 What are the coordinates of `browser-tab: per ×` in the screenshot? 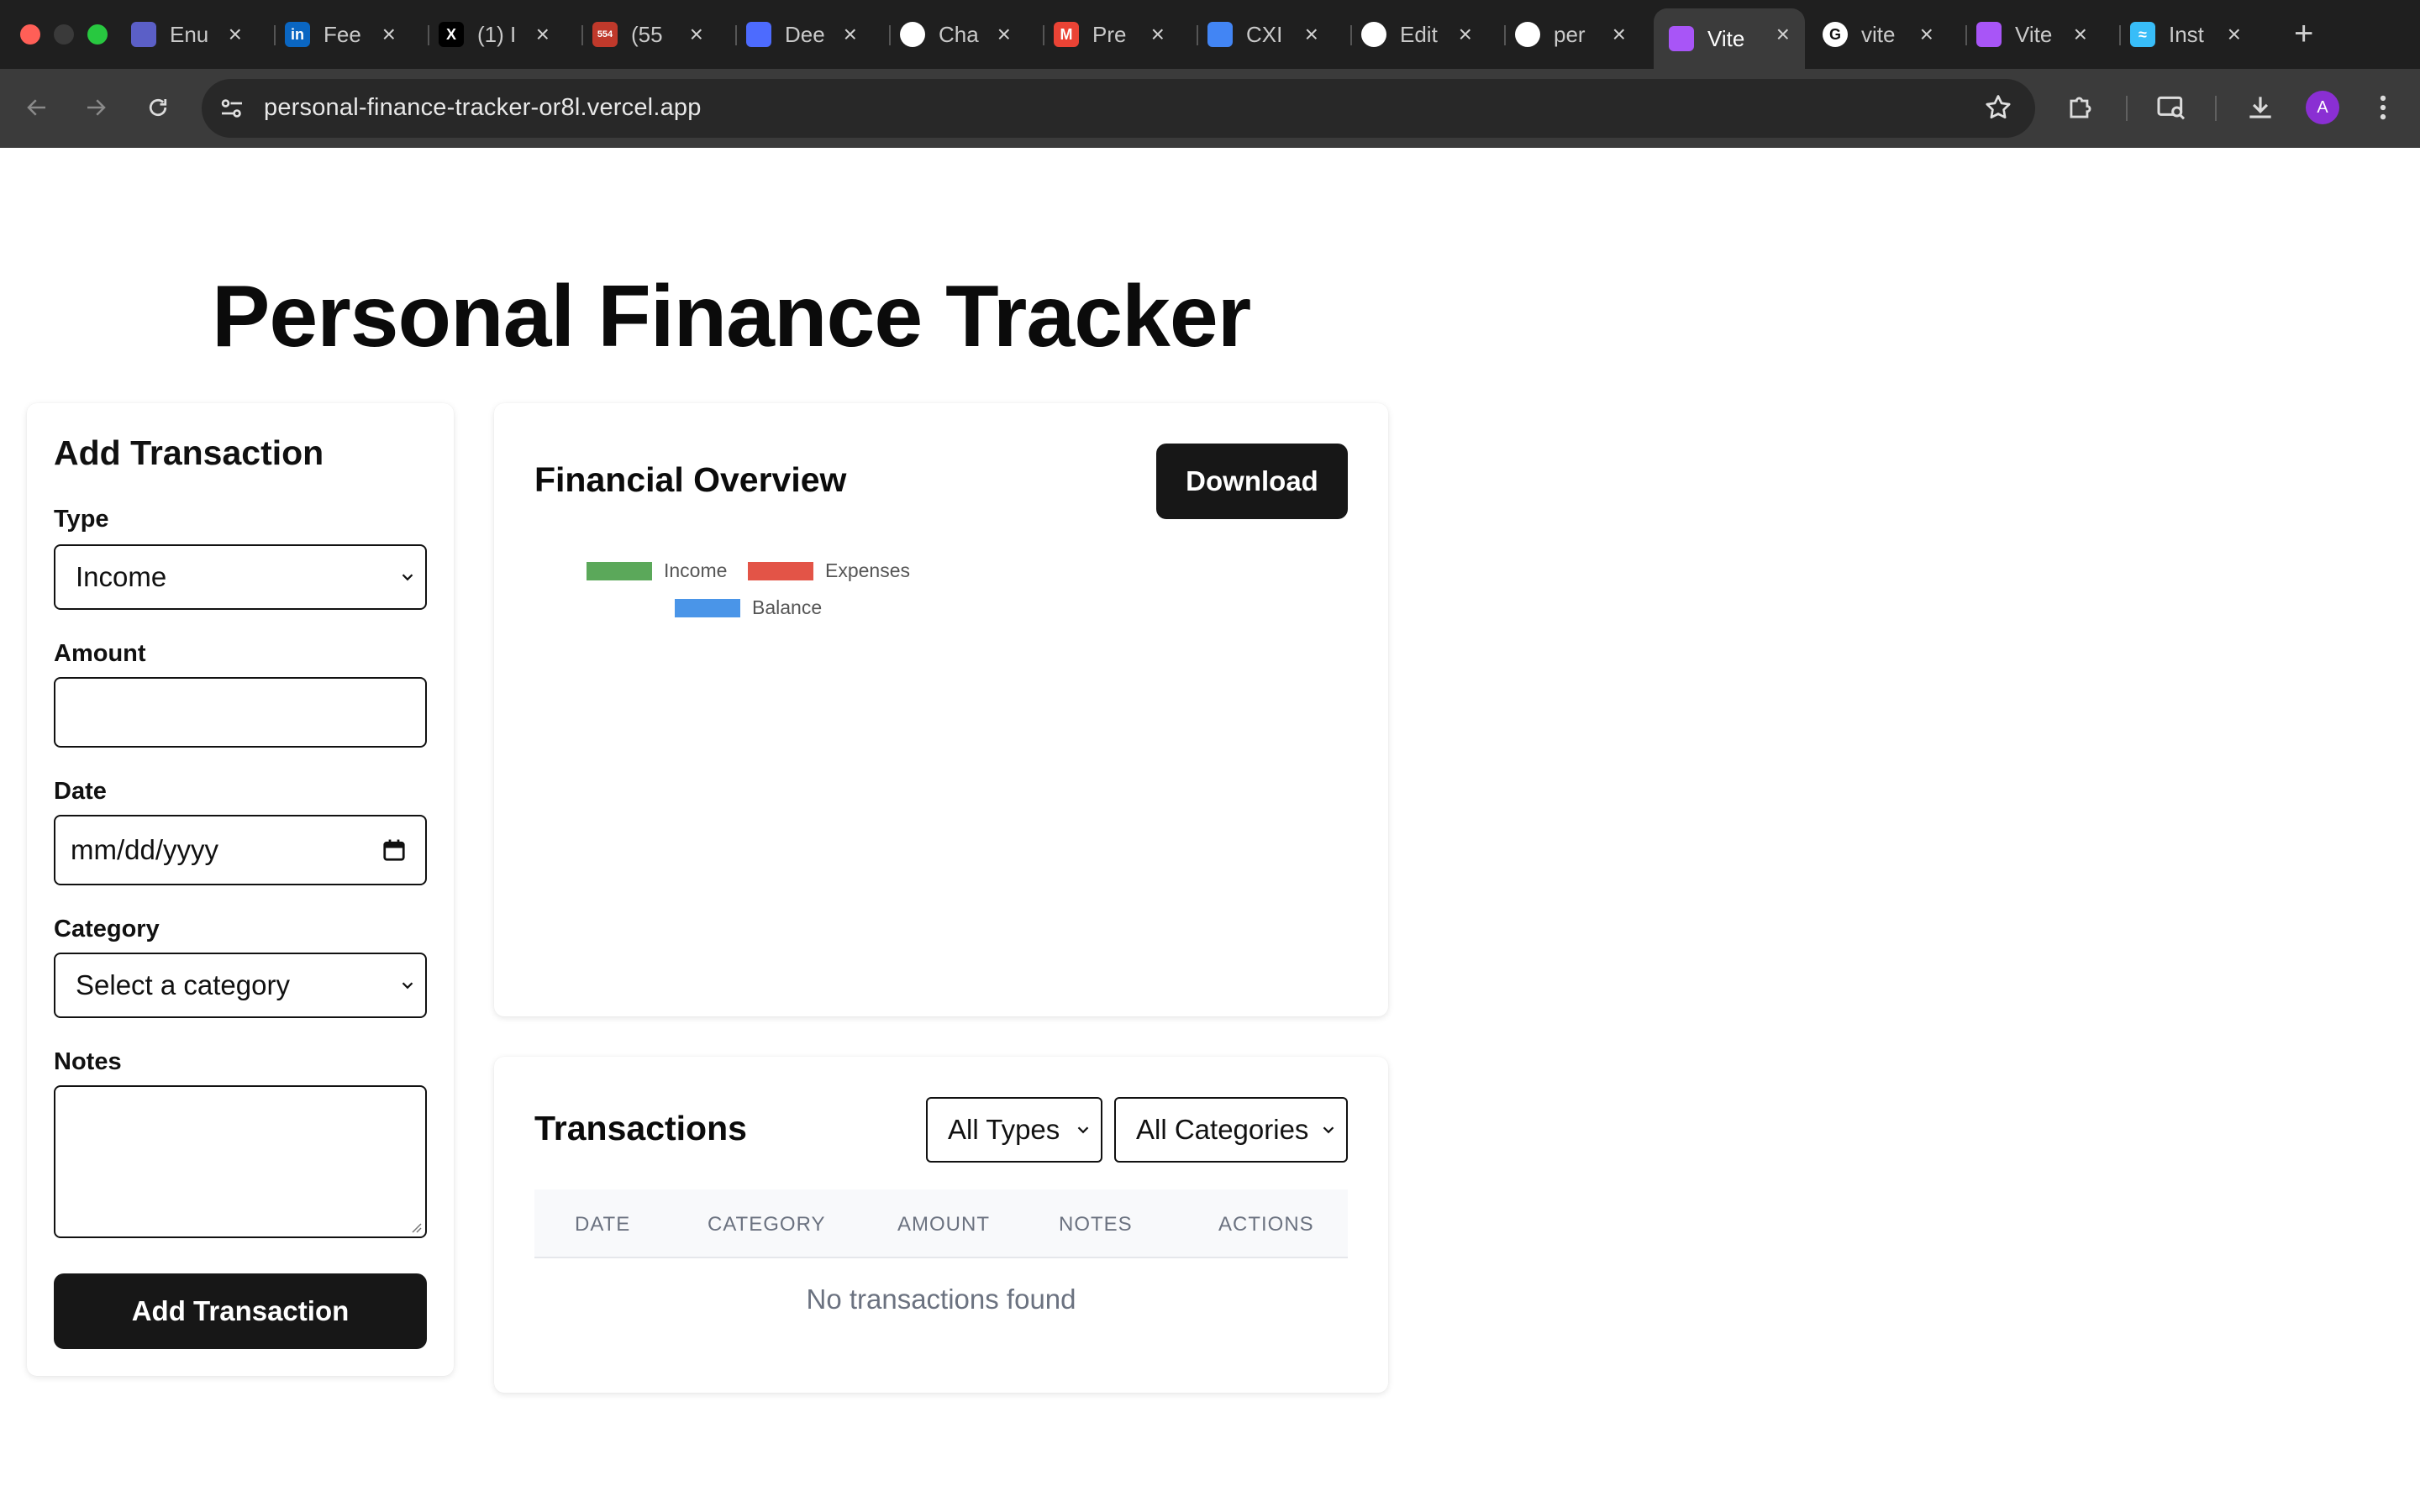 It's located at (1578, 34).